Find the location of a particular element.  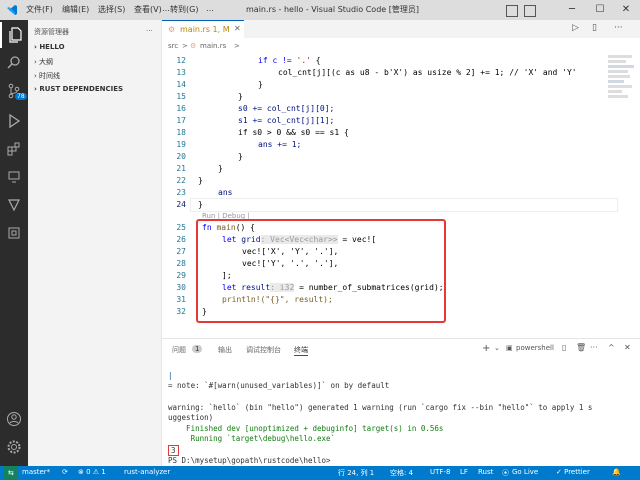

sidebar-header: 资源管理器 is located at coordinates (51, 32).